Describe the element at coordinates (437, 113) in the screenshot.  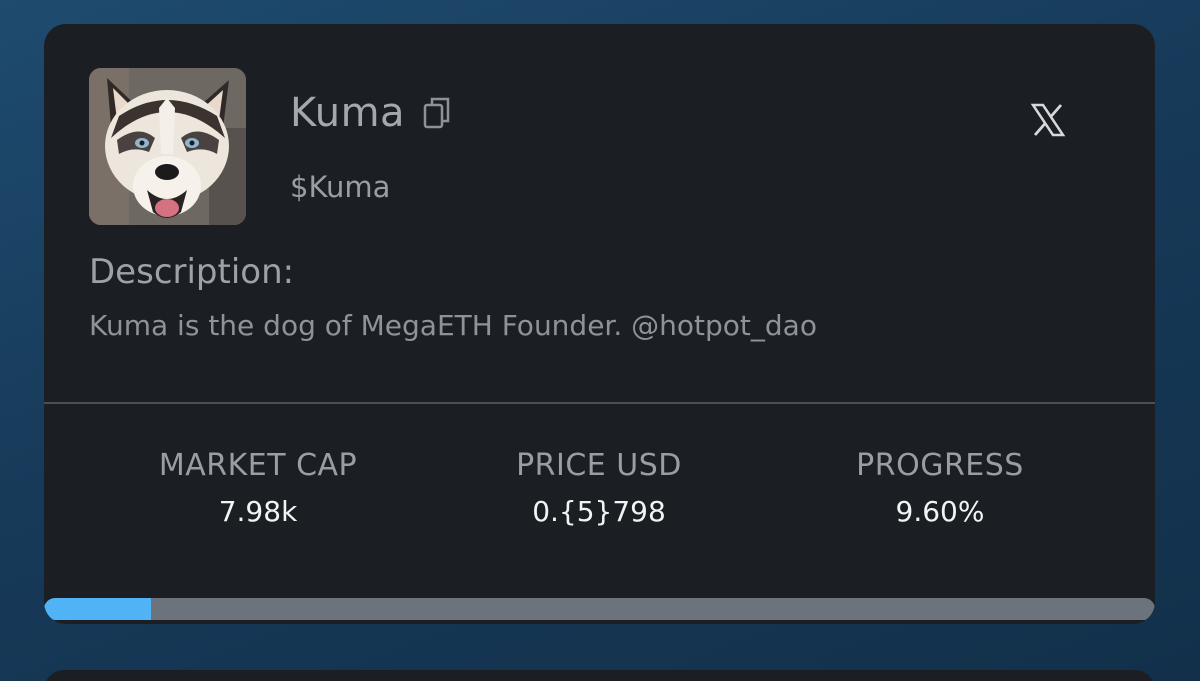
I see `copy-icon` at that location.